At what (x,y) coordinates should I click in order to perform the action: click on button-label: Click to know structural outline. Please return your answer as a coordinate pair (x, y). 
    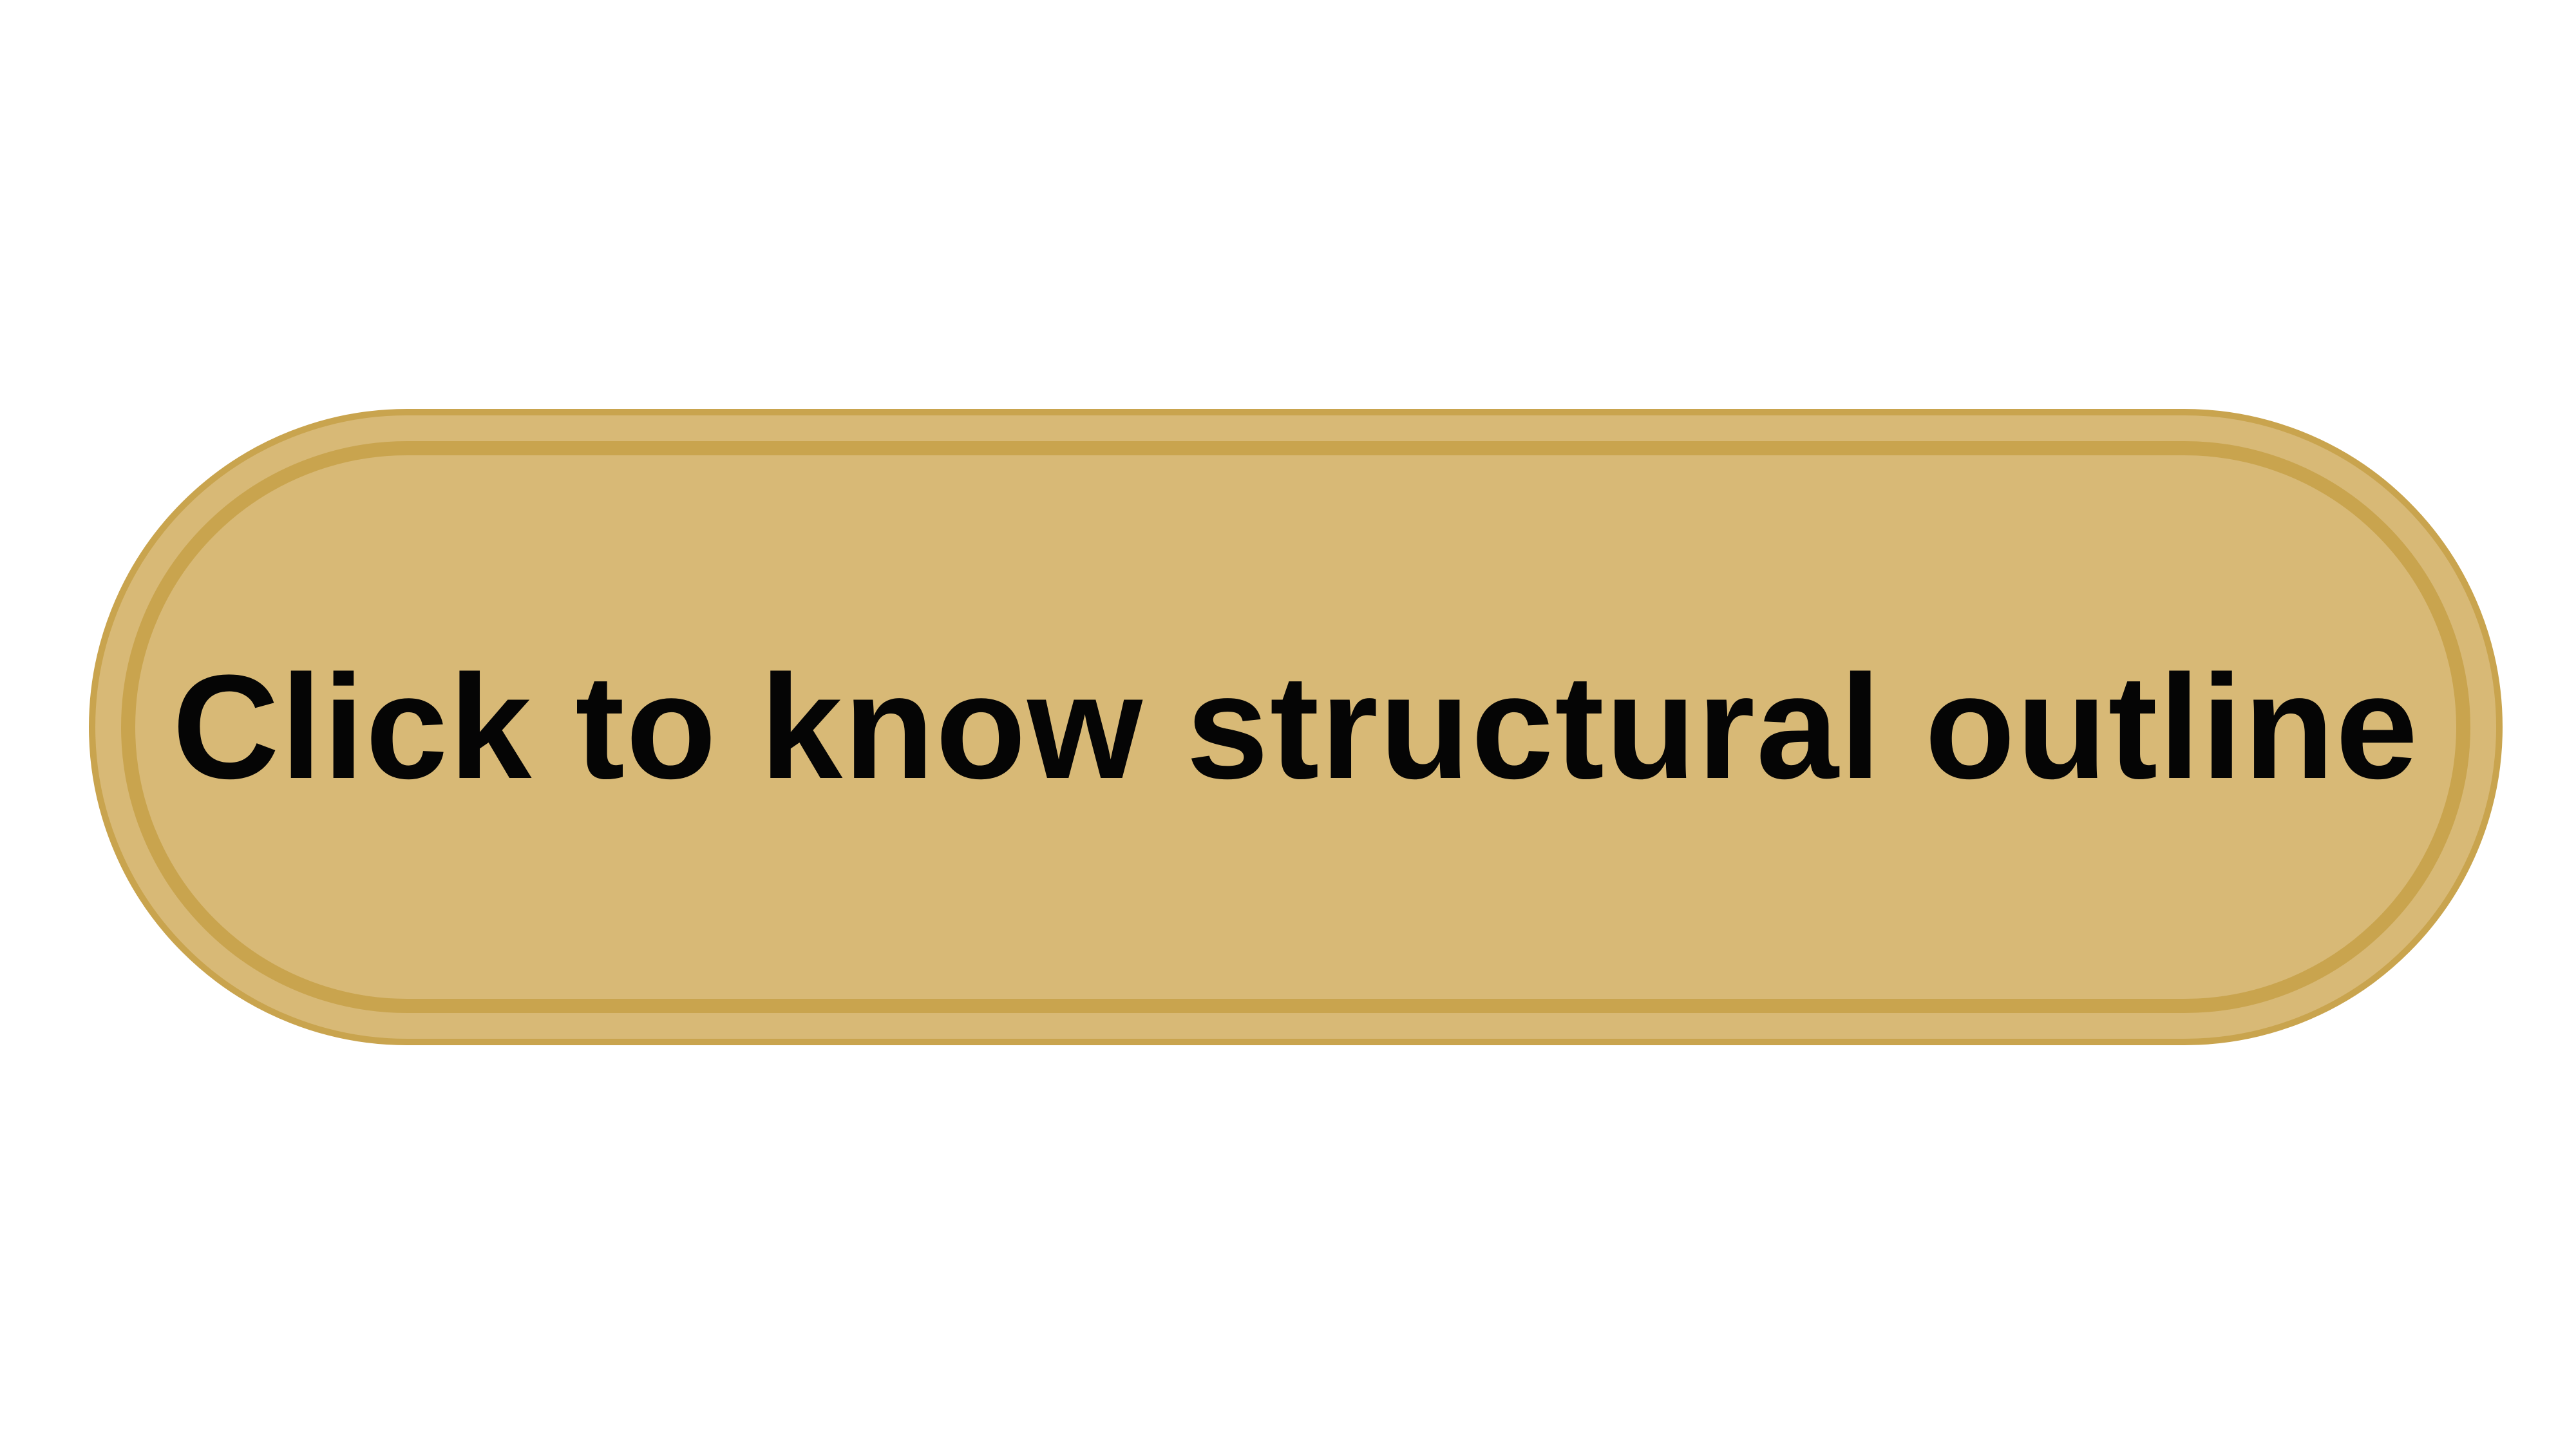
    Looking at the image, I should click on (1296, 727).